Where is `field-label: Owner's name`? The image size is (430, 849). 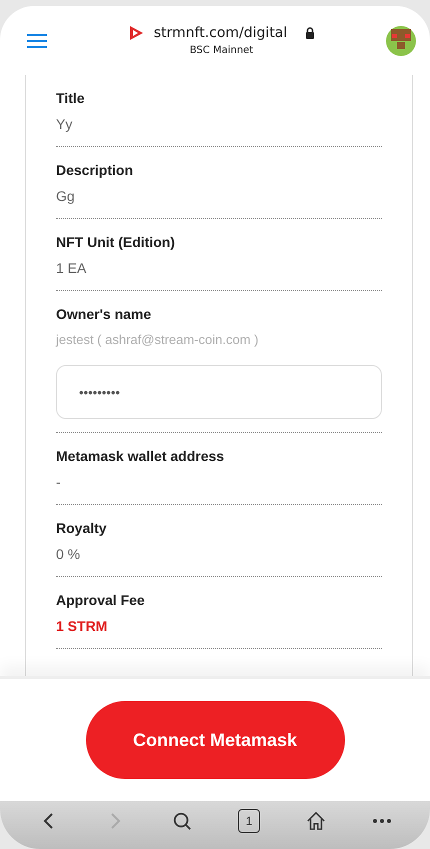
field-label: Owner's name is located at coordinates (104, 314).